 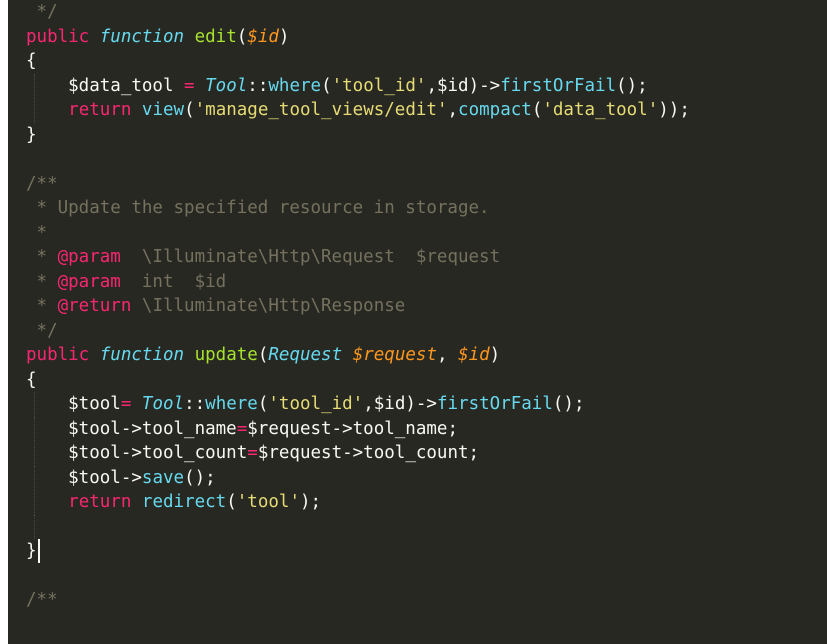 What do you see at coordinates (131, 428) in the screenshot?
I see `code-token: $tool->tool_name` at bounding box center [131, 428].